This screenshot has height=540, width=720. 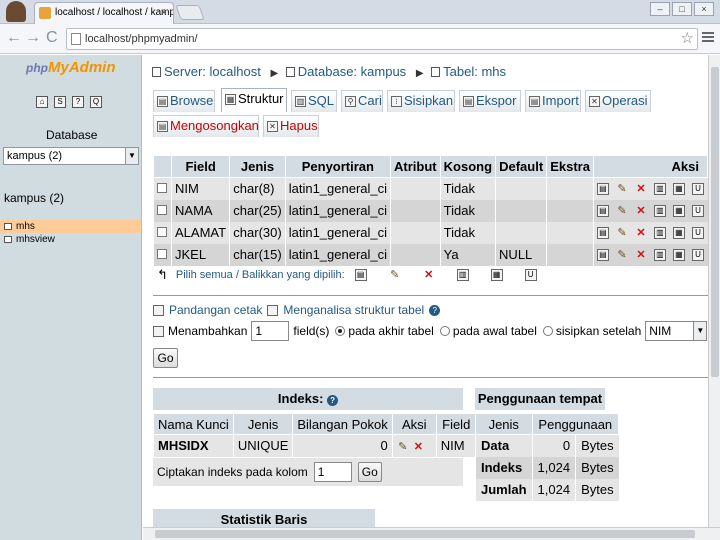 I want to click on tab-hapus: ✕ Hapus, so click(x=291, y=126).